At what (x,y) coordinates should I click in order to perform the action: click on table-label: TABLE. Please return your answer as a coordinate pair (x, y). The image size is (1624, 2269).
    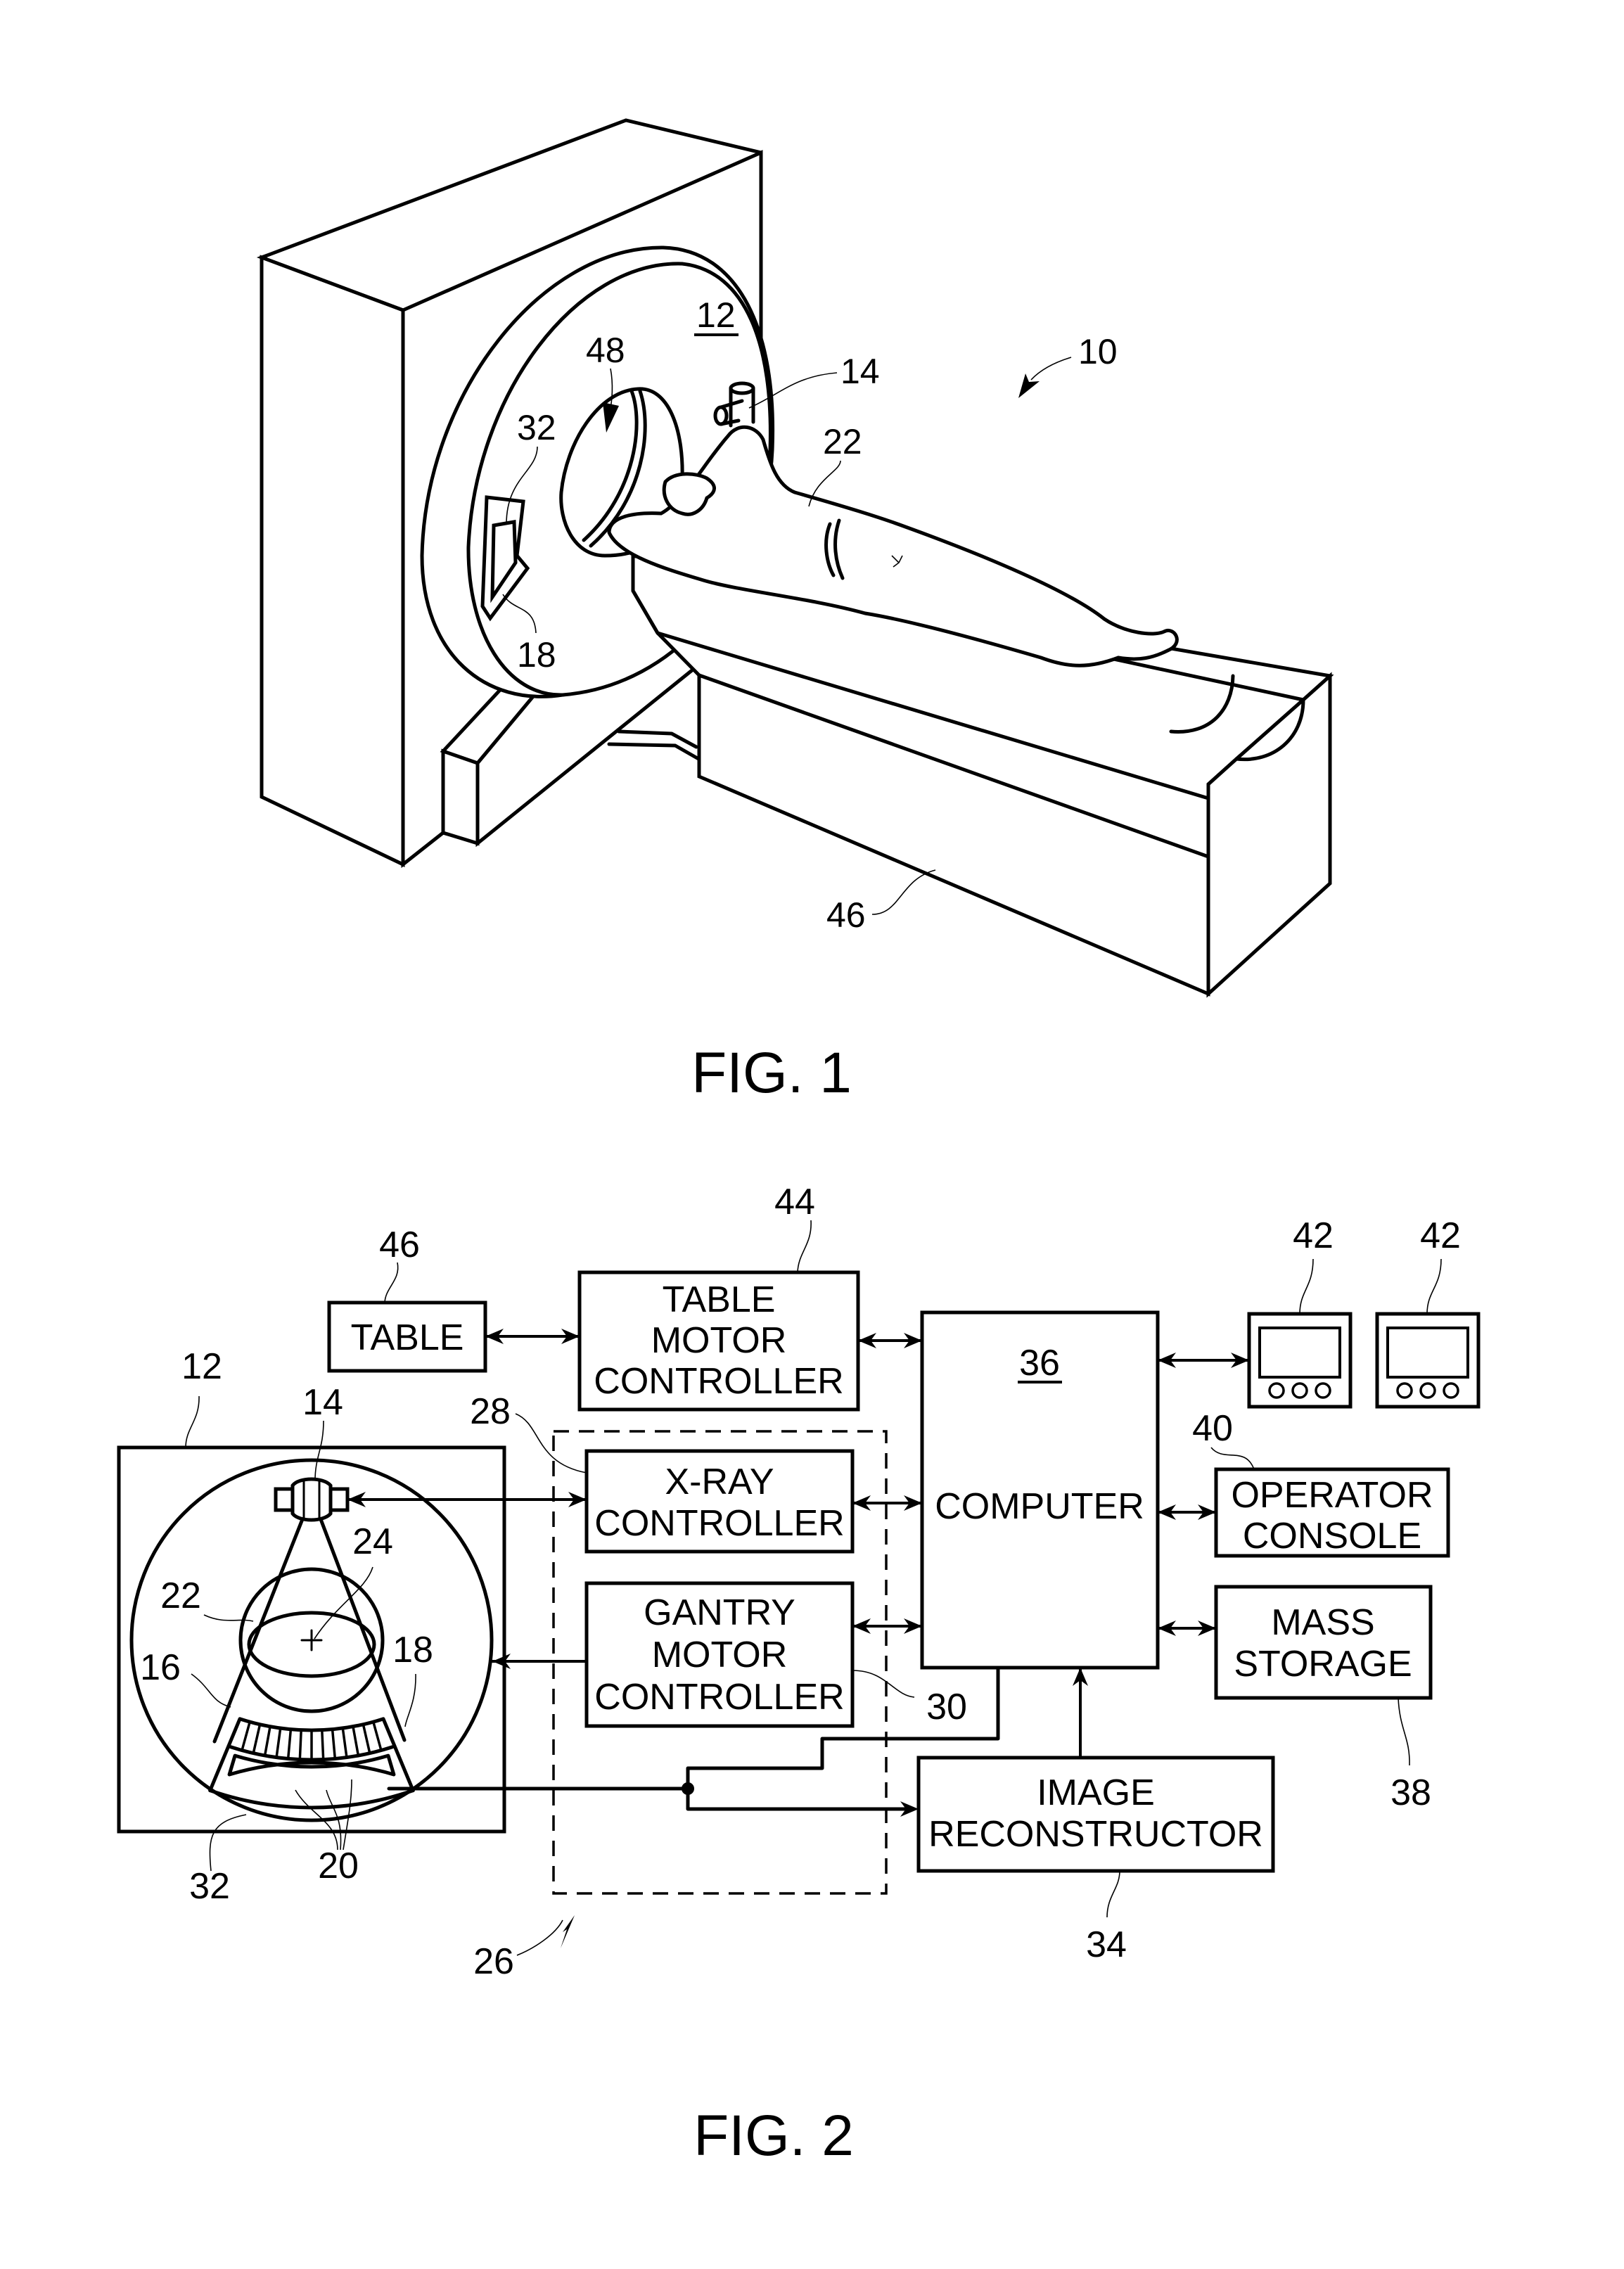
    Looking at the image, I should click on (407, 1337).